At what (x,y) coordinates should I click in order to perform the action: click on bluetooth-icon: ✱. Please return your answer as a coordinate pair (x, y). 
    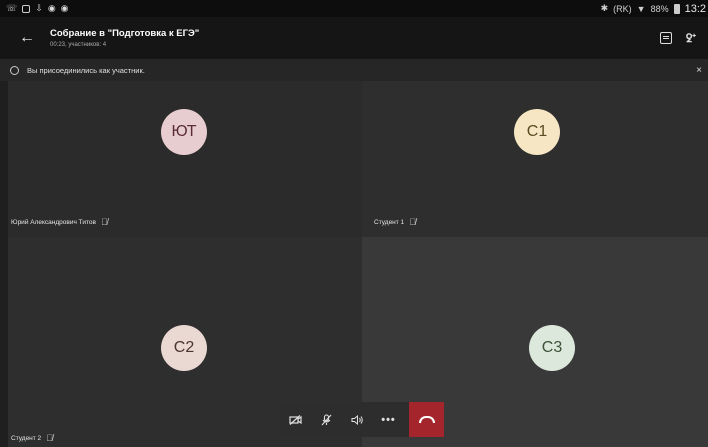
    Looking at the image, I should click on (604, 8).